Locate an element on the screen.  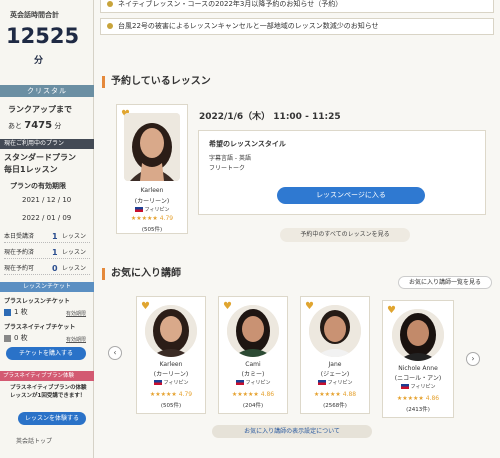
rankup-label: ランクアップまで is located at coordinates (40, 109).